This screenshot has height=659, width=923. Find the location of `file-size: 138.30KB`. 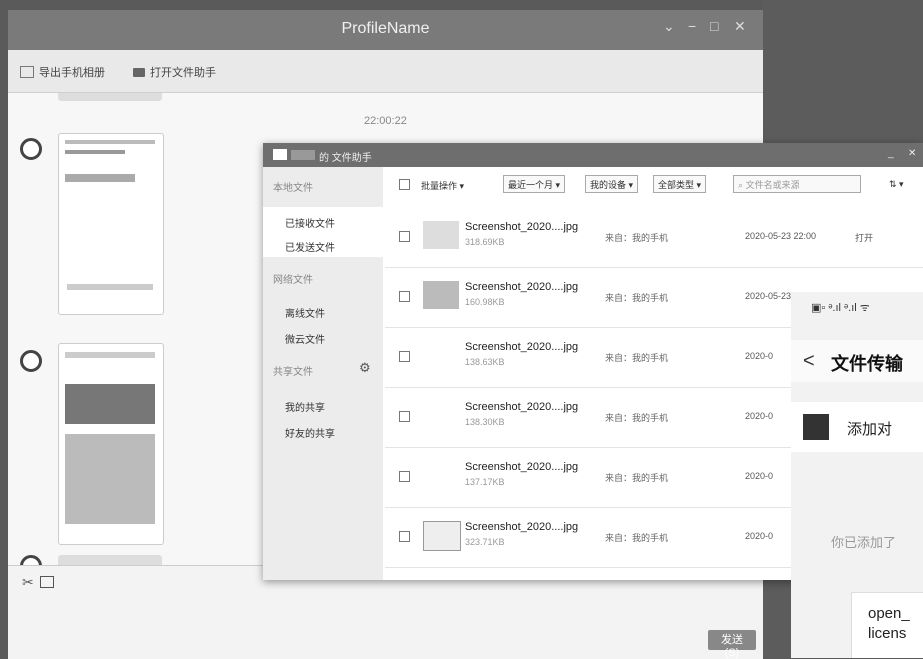

file-size: 138.30KB is located at coordinates (485, 422).